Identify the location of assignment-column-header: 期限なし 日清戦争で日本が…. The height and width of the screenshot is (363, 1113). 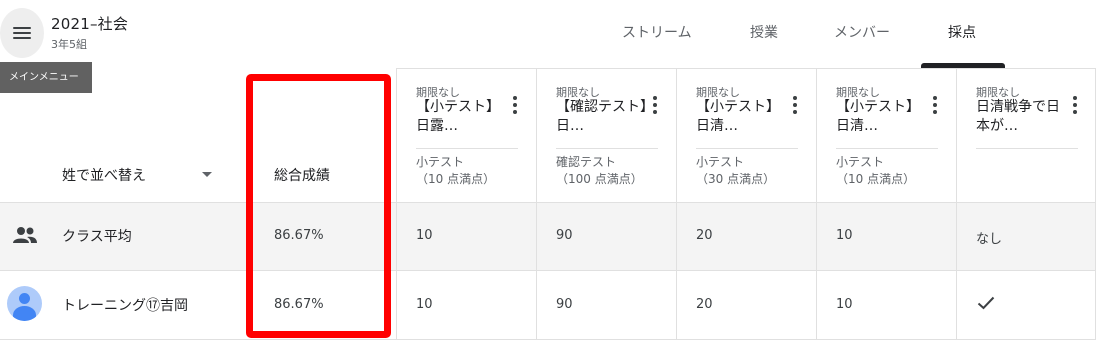
(1026, 138).